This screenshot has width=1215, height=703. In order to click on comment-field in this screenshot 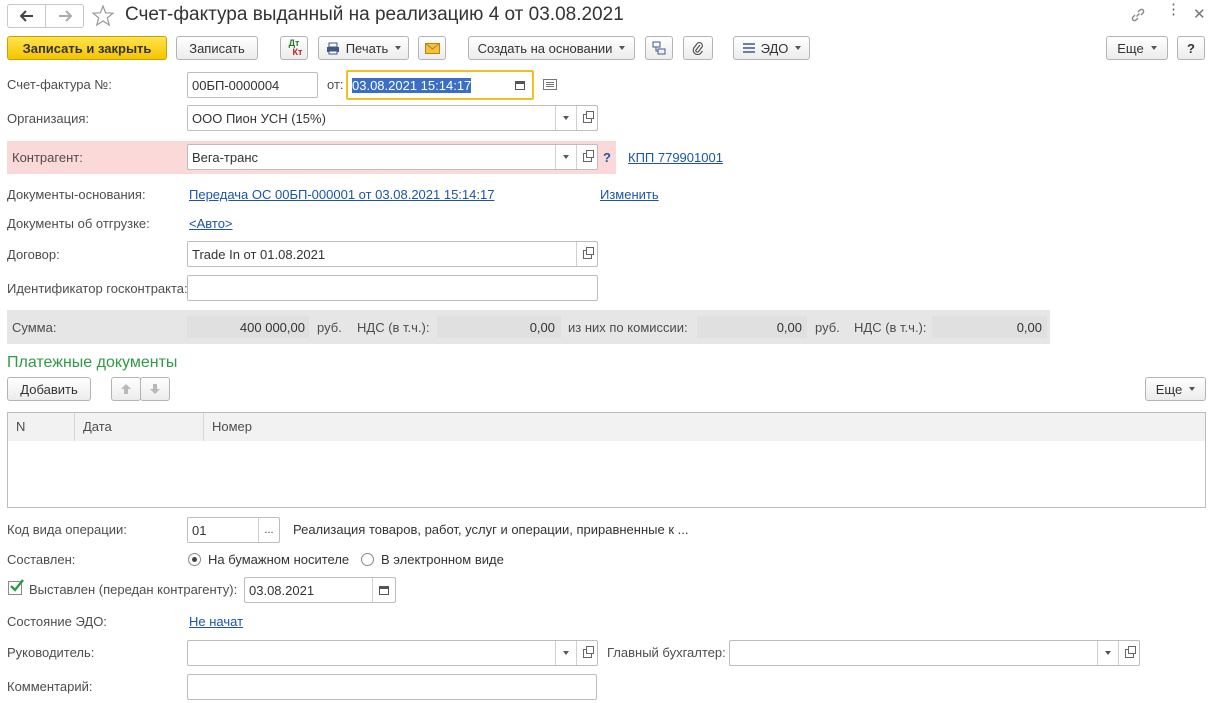, I will do `click(392, 687)`.